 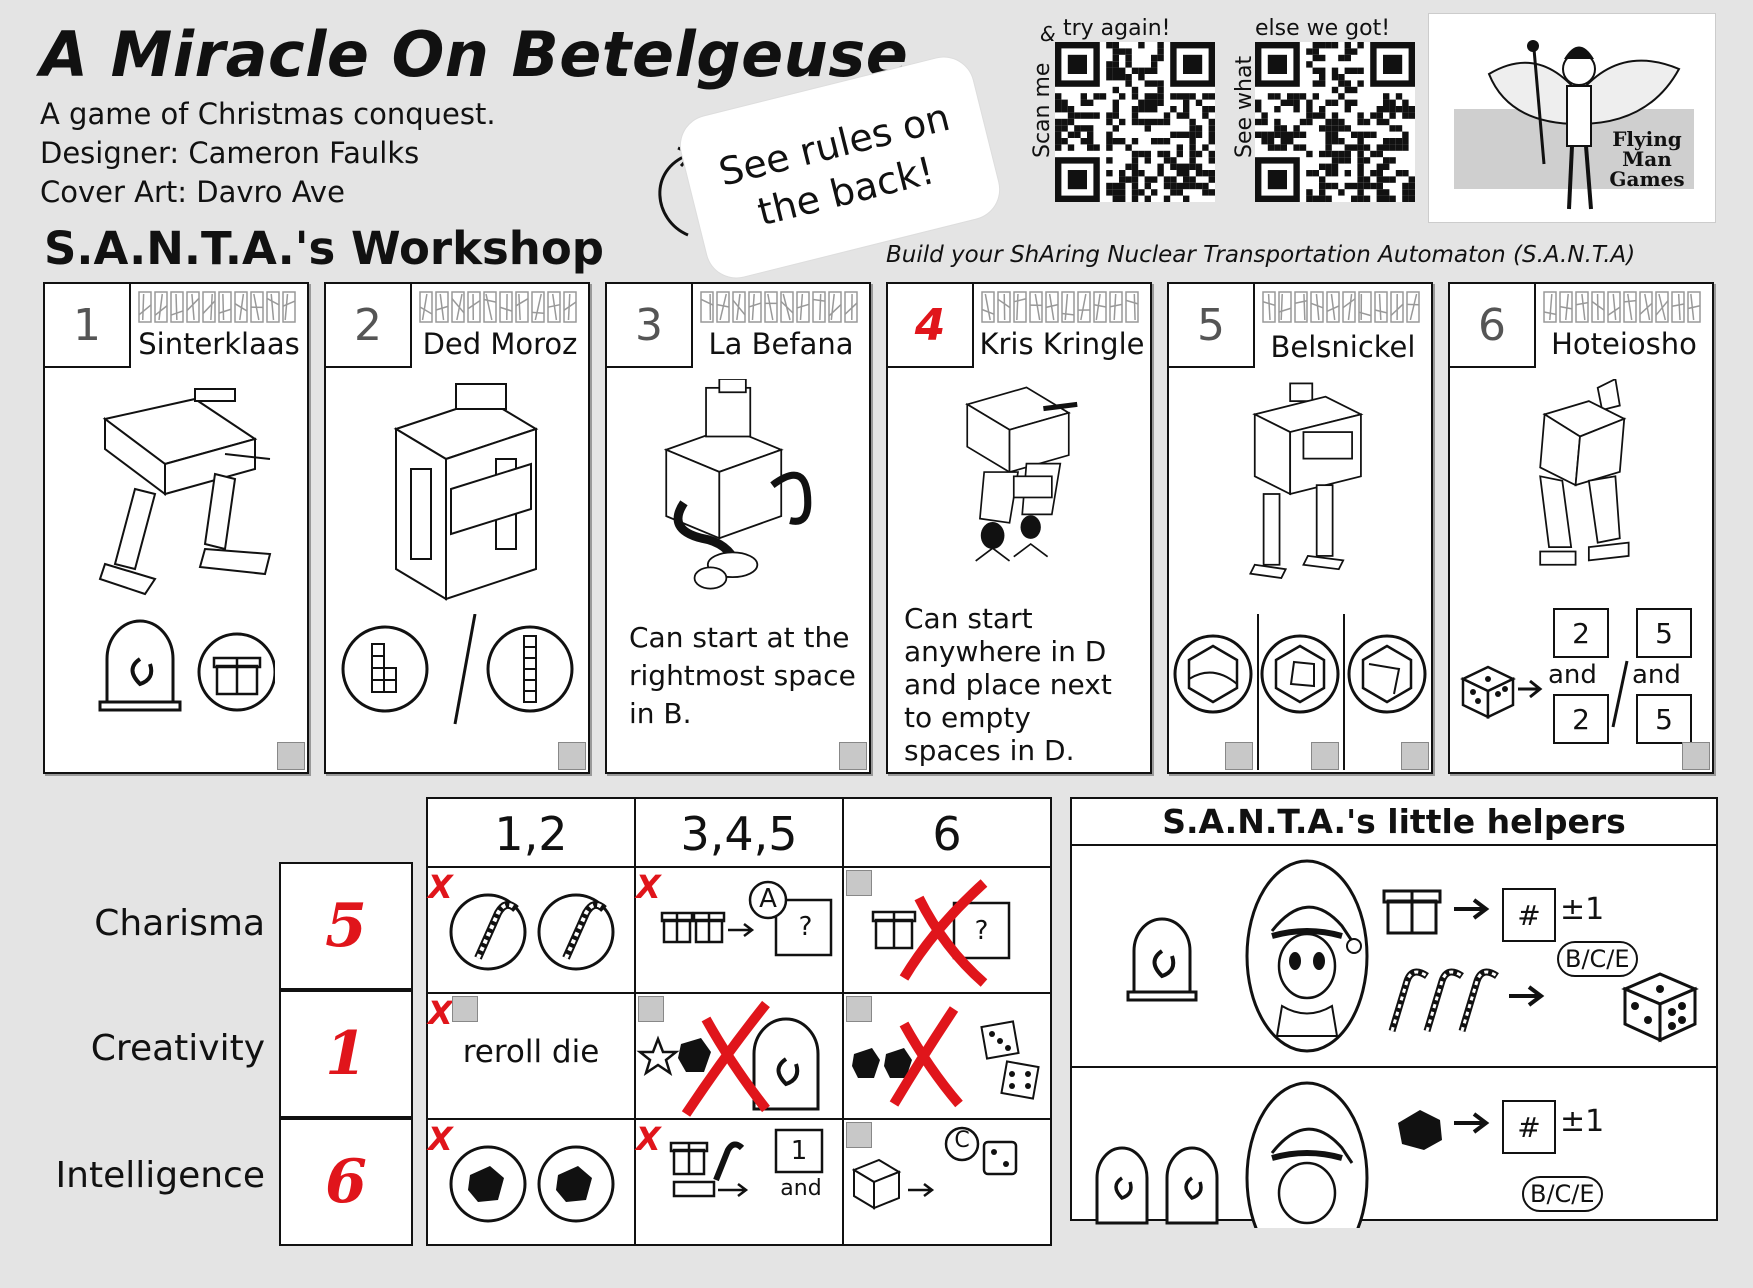 I want to click on heavy-mech-icon, so click(x=1018, y=489).